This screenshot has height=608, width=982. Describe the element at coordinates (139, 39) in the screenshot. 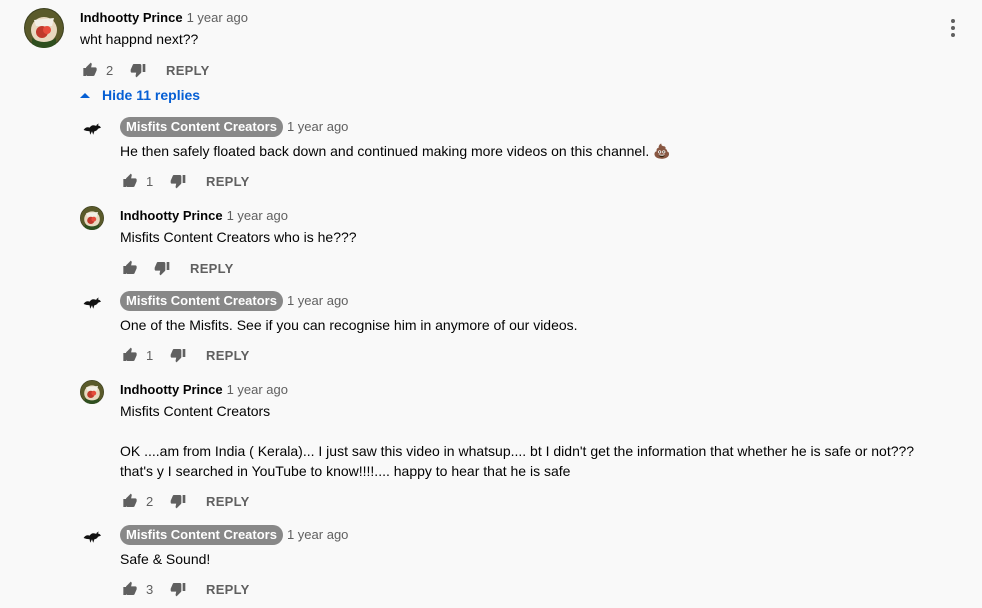

I see `comment-text: wht happnd next??` at that location.